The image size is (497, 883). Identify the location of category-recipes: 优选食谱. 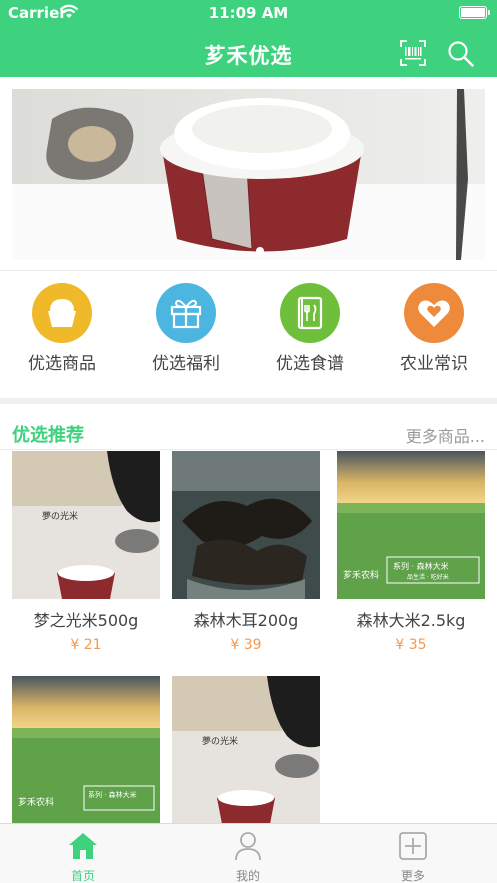
(310, 331).